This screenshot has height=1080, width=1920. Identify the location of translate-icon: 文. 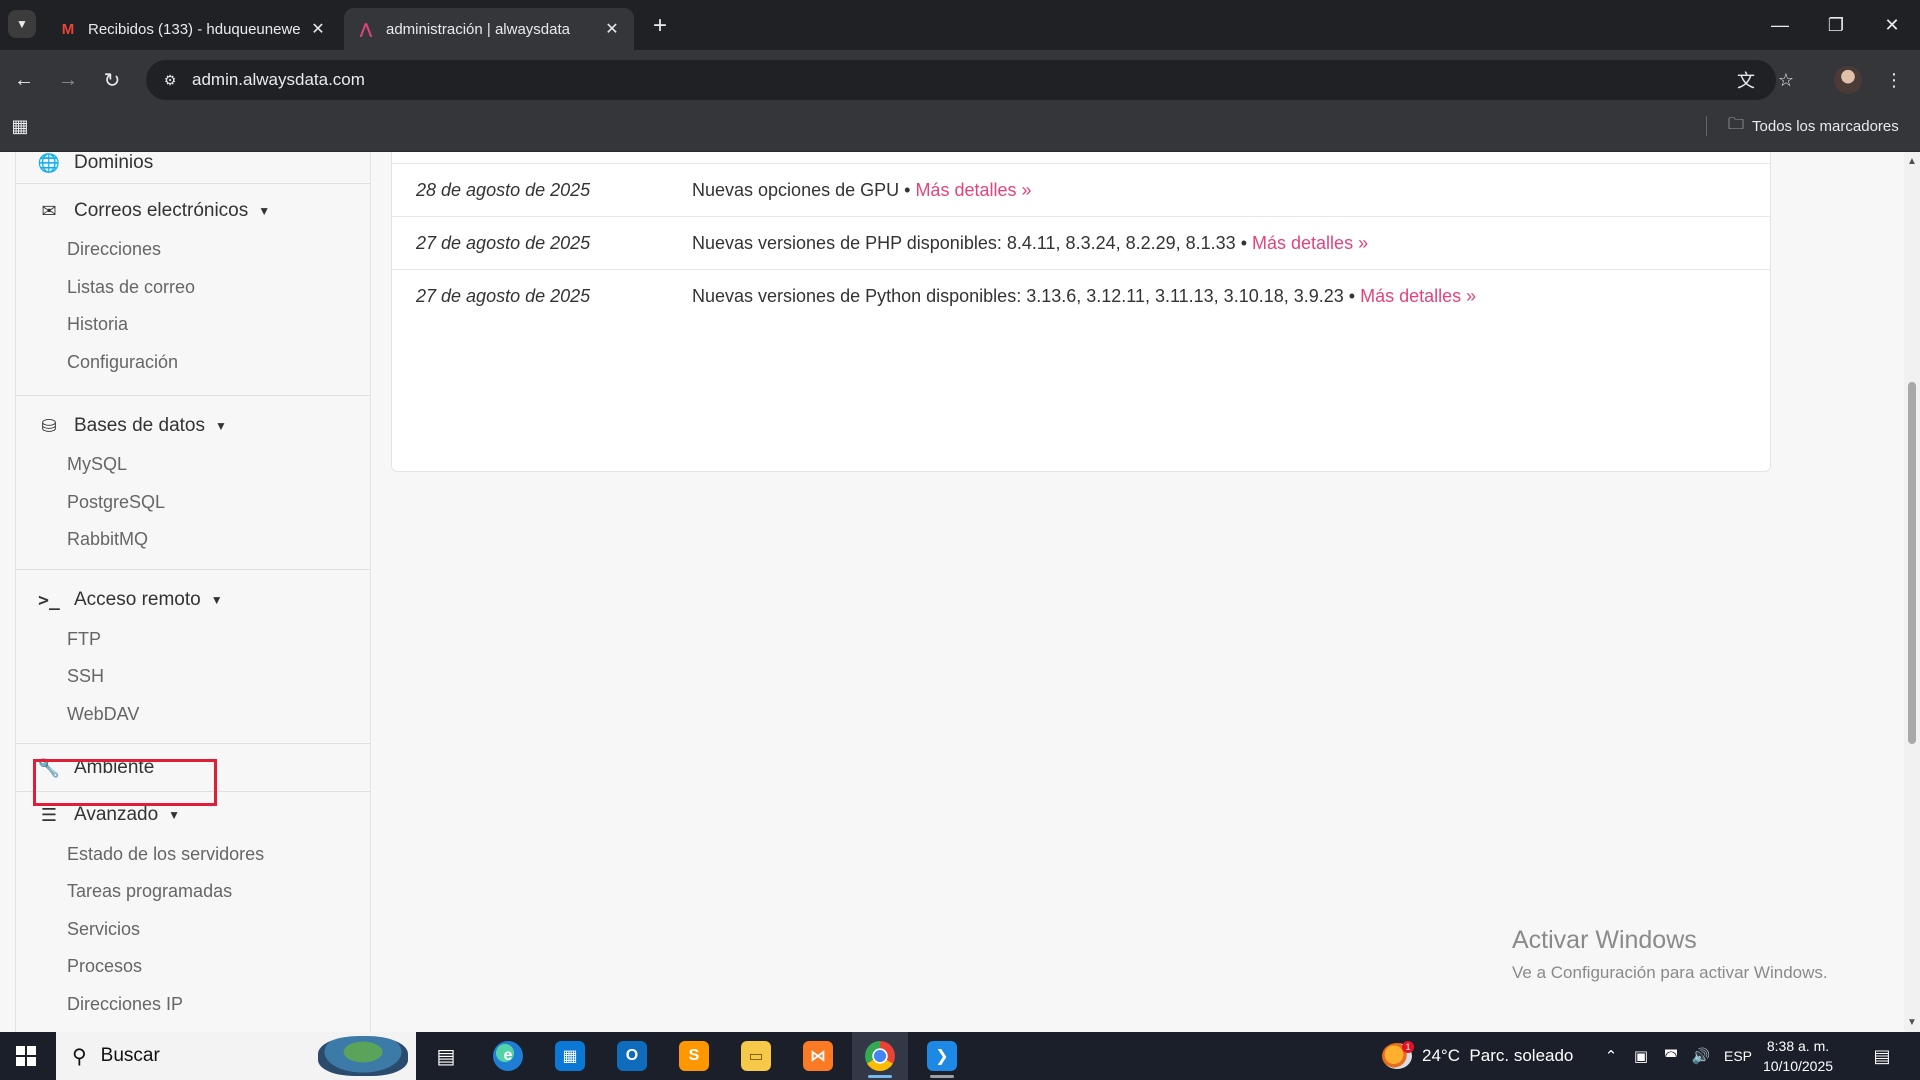
(1746, 80).